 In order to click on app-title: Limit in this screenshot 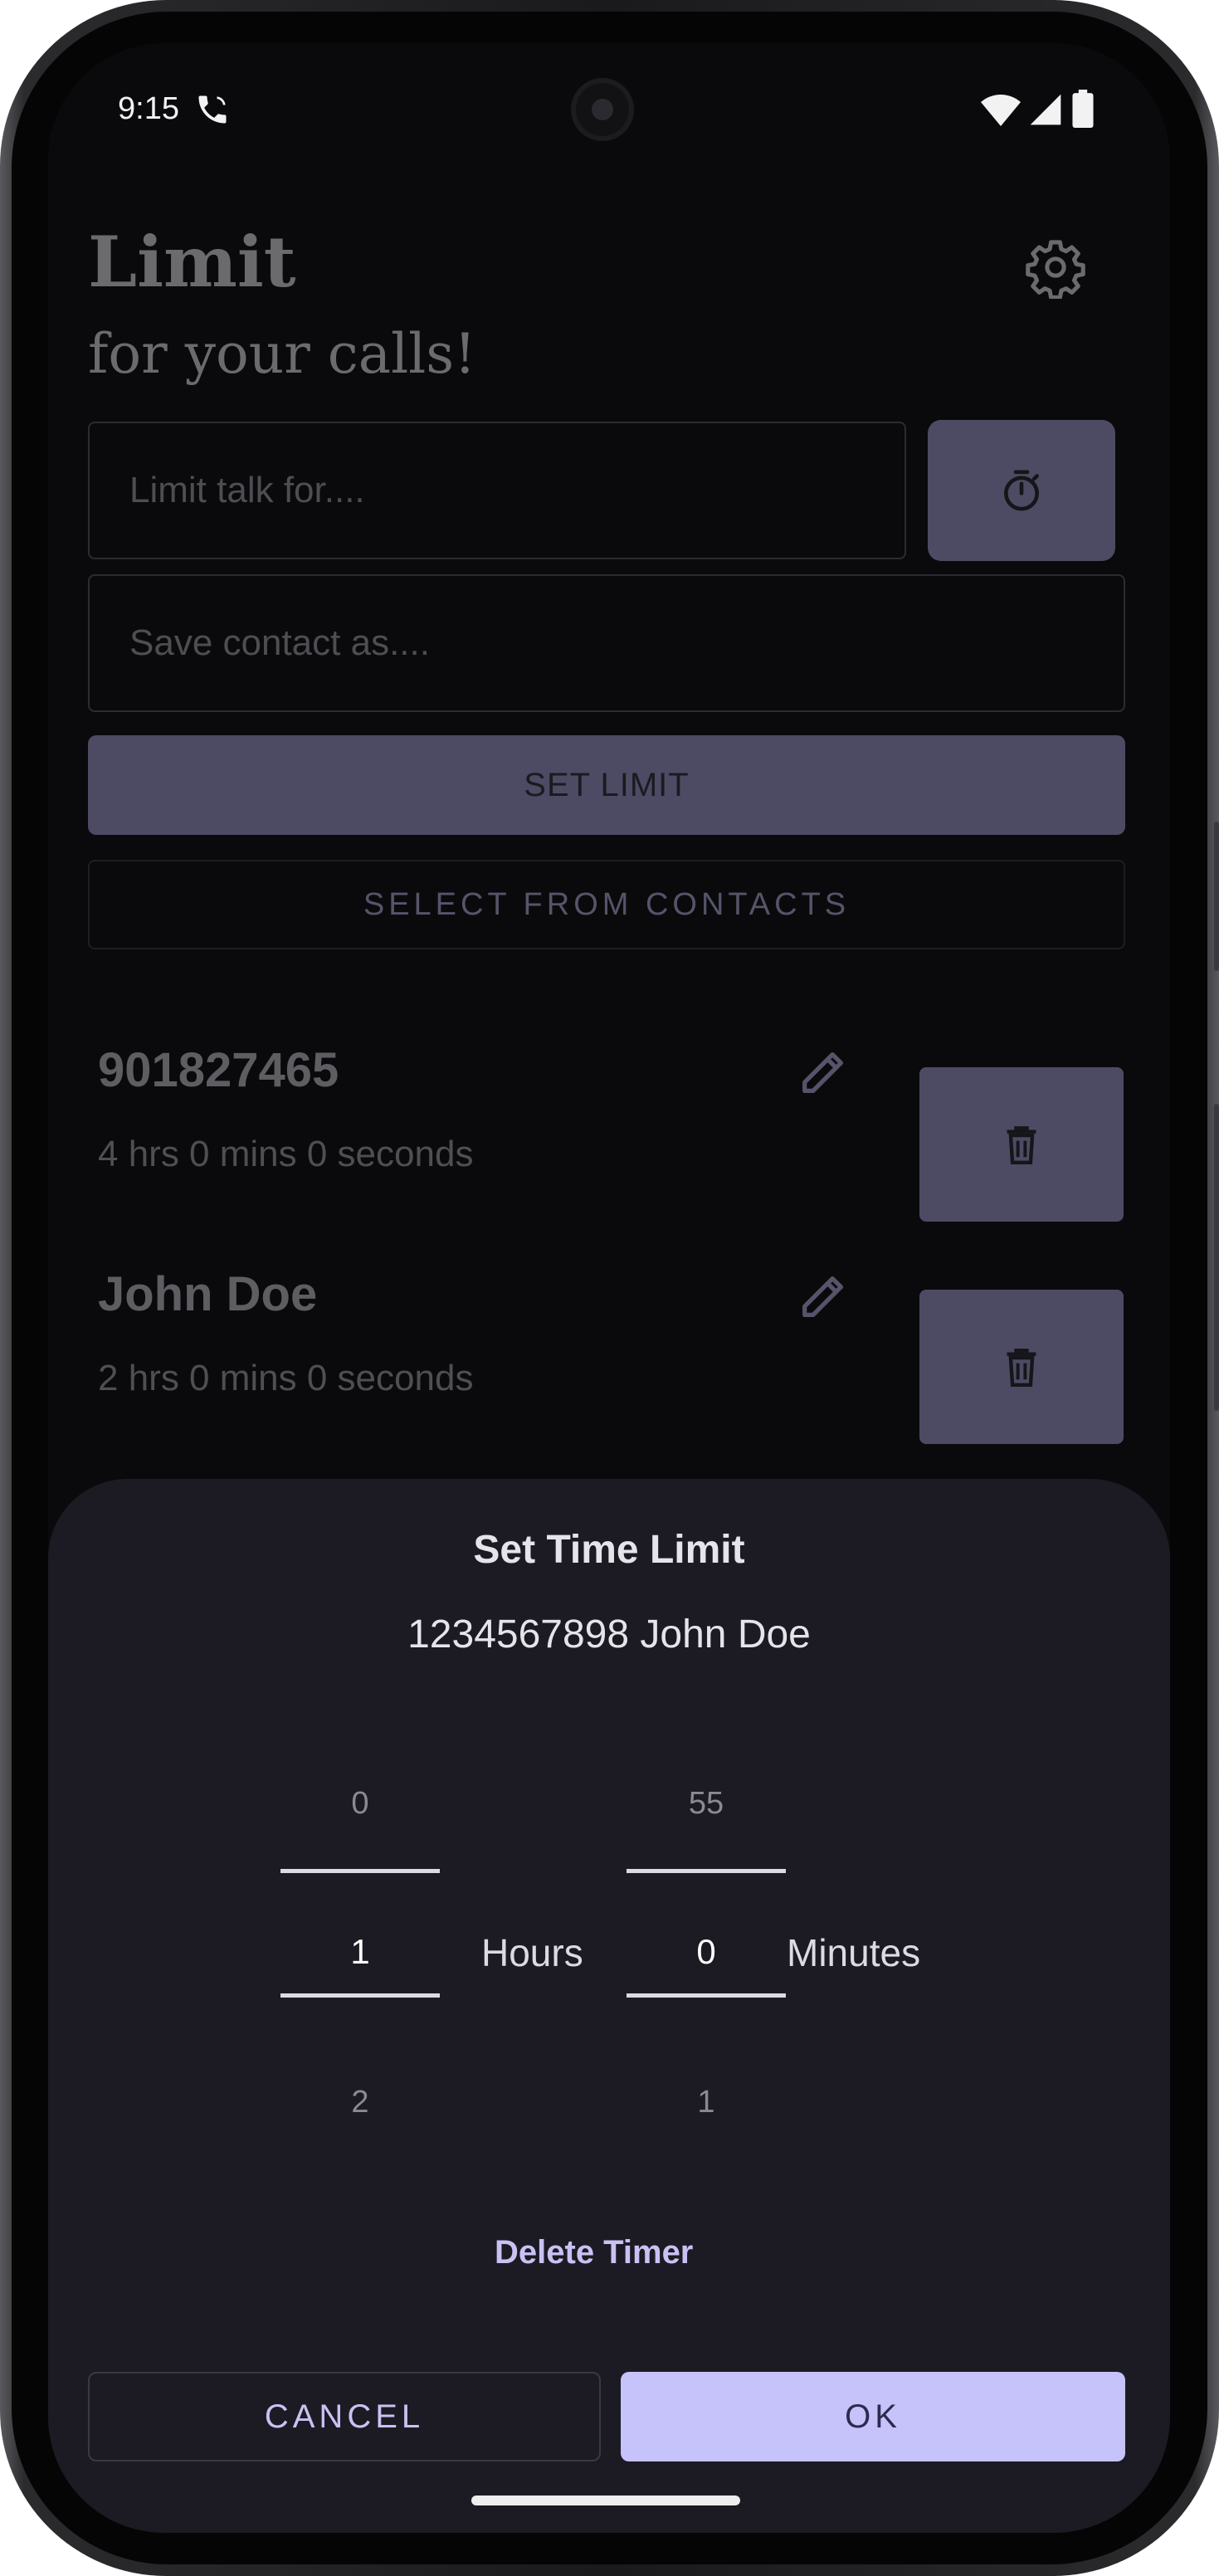, I will do `click(192, 262)`.